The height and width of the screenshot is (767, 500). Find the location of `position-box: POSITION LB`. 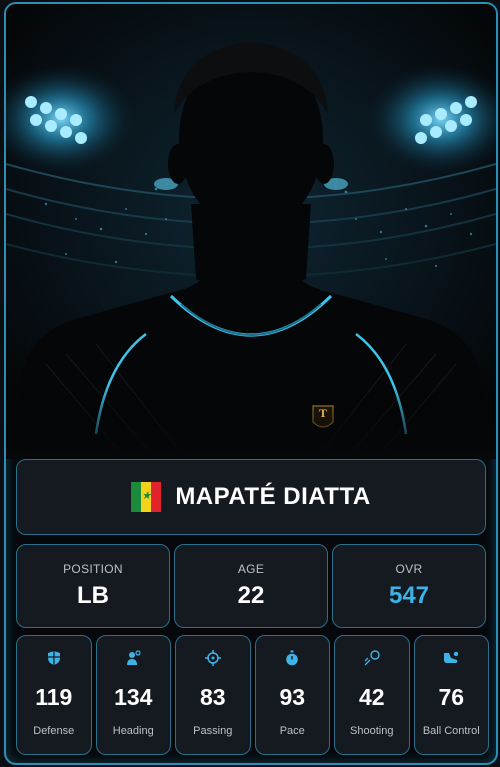

position-box: POSITION LB is located at coordinates (93, 586).